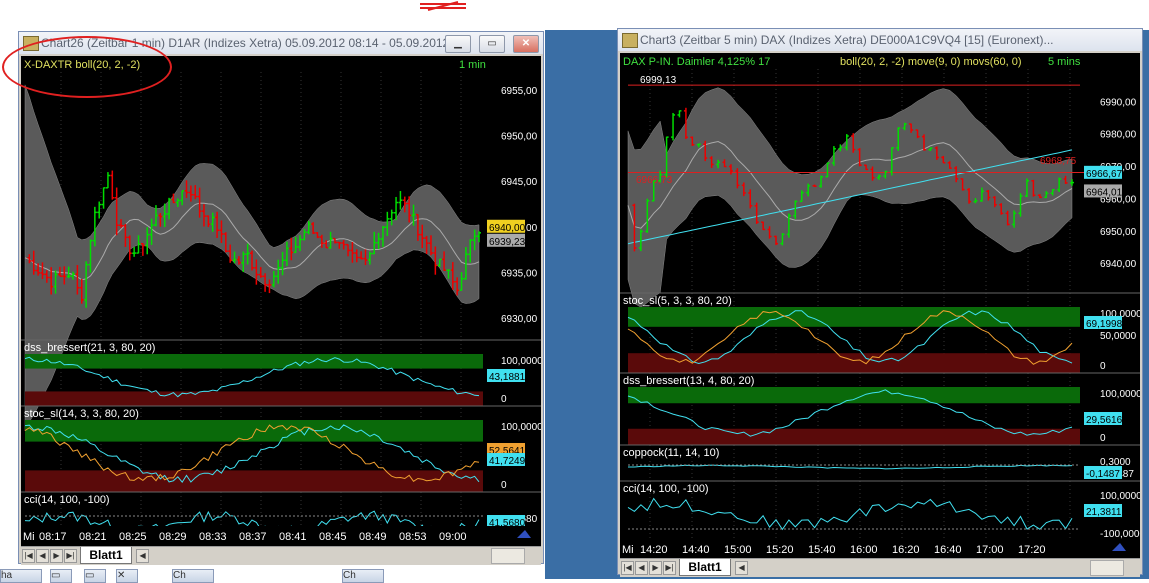  What do you see at coordinates (864, 550) in the screenshot?
I see `time-axis-label: 16:00` at bounding box center [864, 550].